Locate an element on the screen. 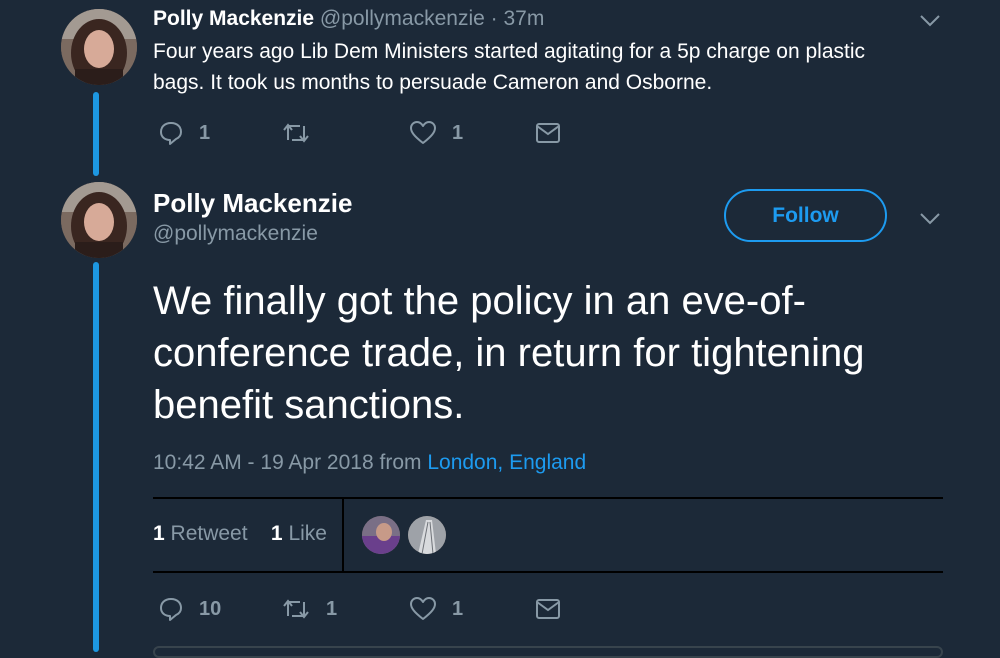  like-label: Like is located at coordinates (307, 533).